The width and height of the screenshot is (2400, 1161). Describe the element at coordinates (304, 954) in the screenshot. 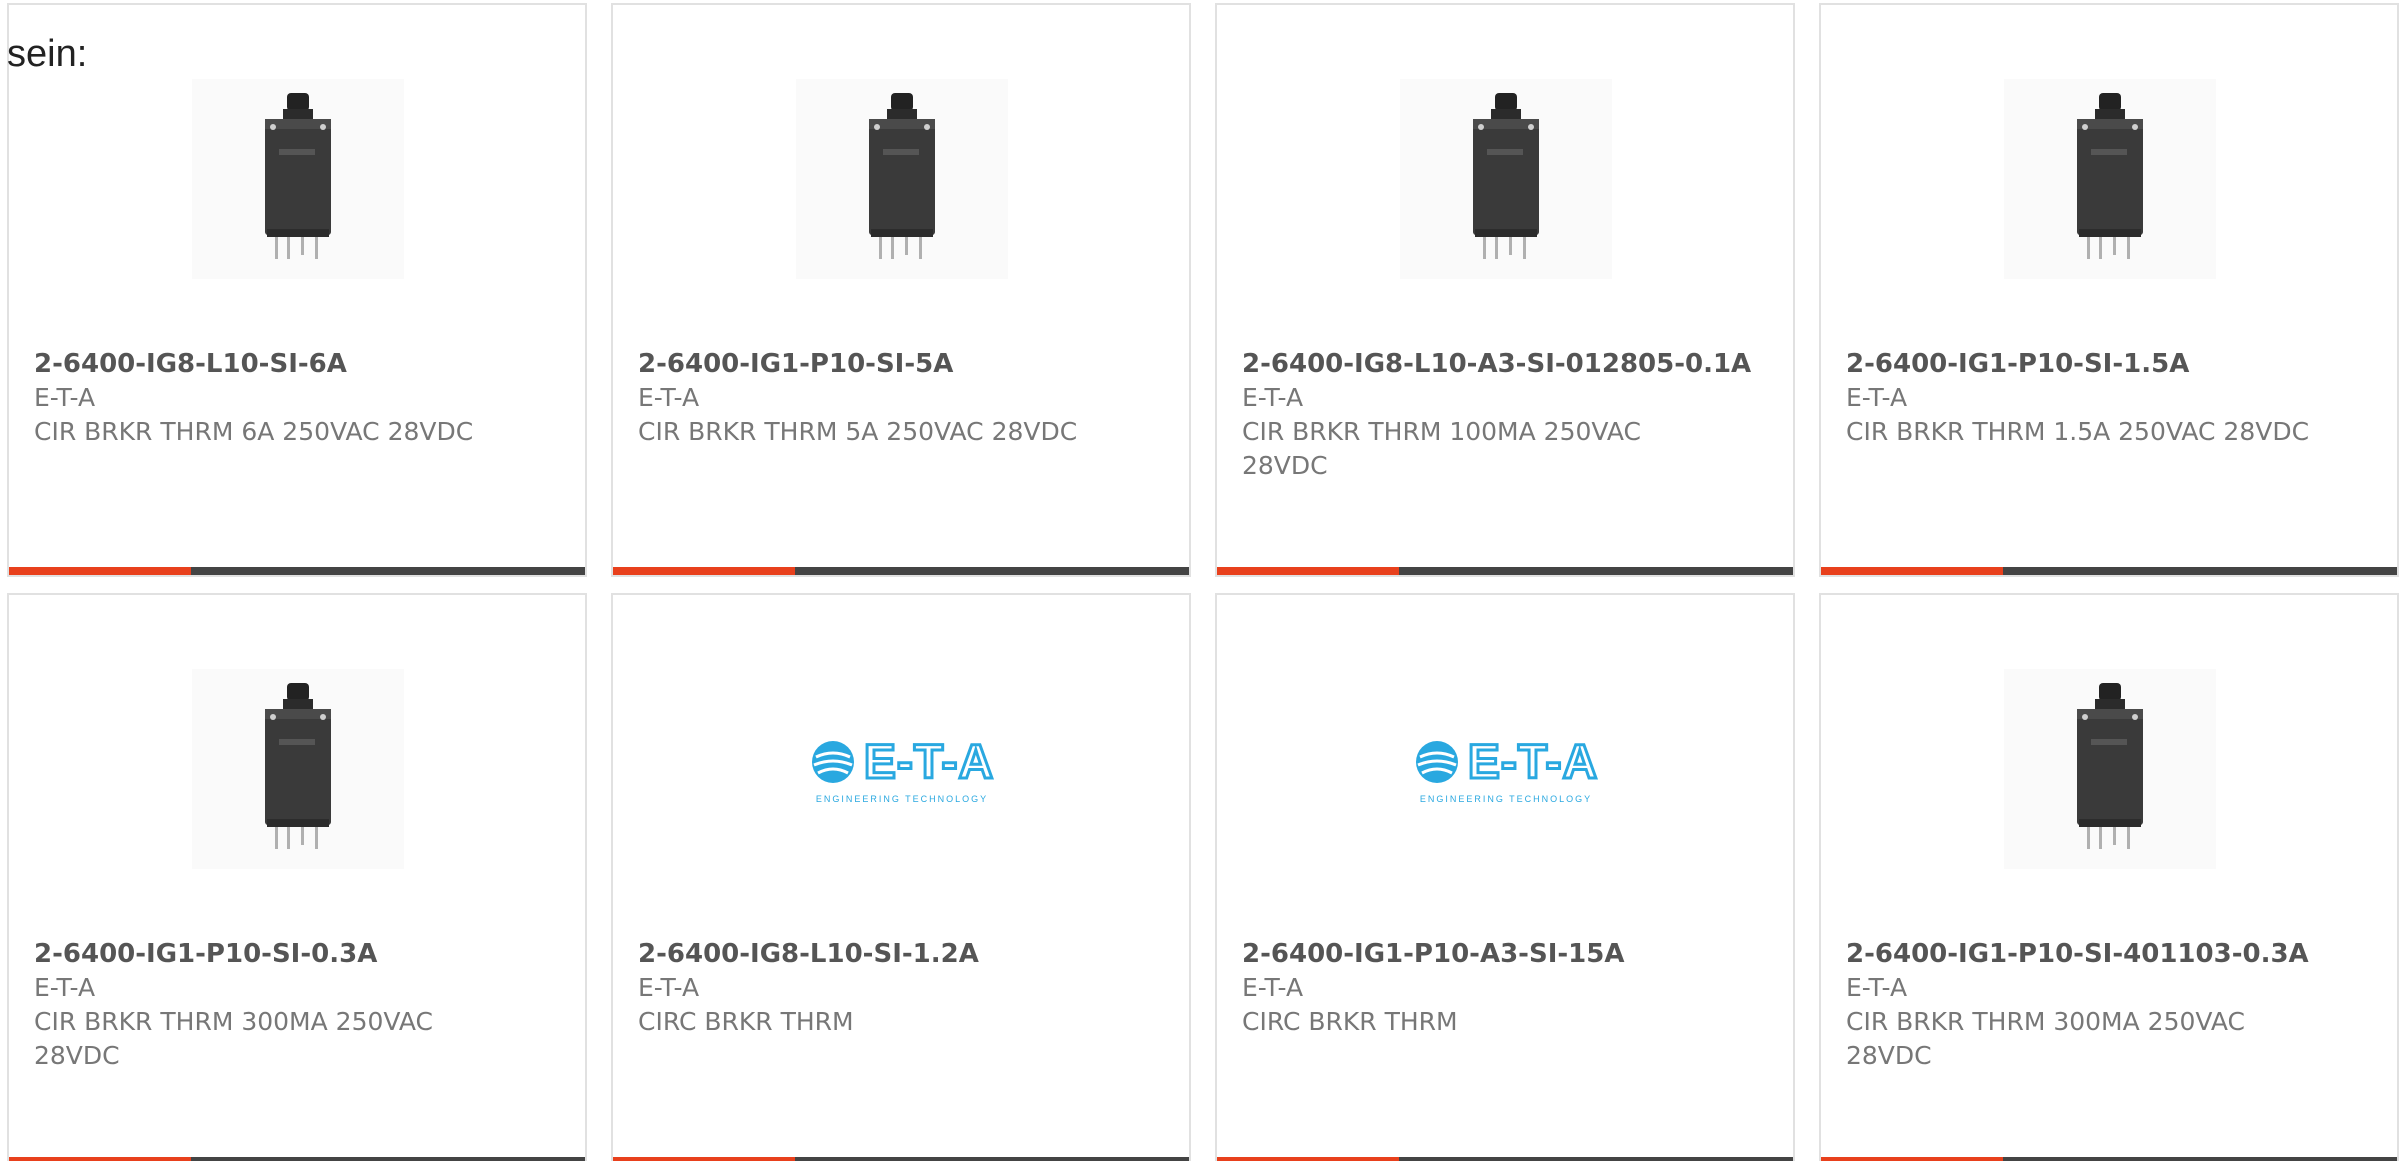

I see `product-part-number: 2-6400-IG1-P10-SI-0.3A` at that location.